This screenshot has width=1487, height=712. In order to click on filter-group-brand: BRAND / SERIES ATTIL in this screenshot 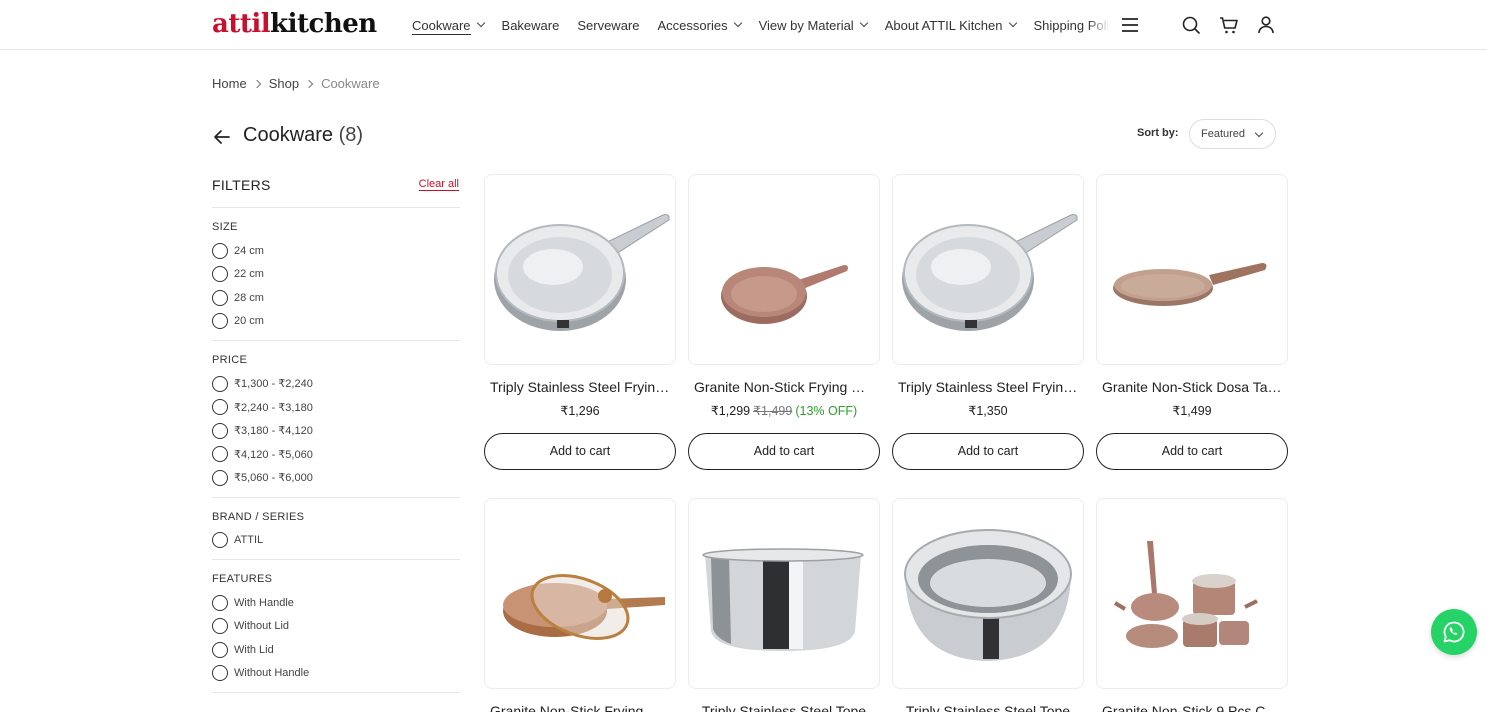, I will do `click(336, 529)`.